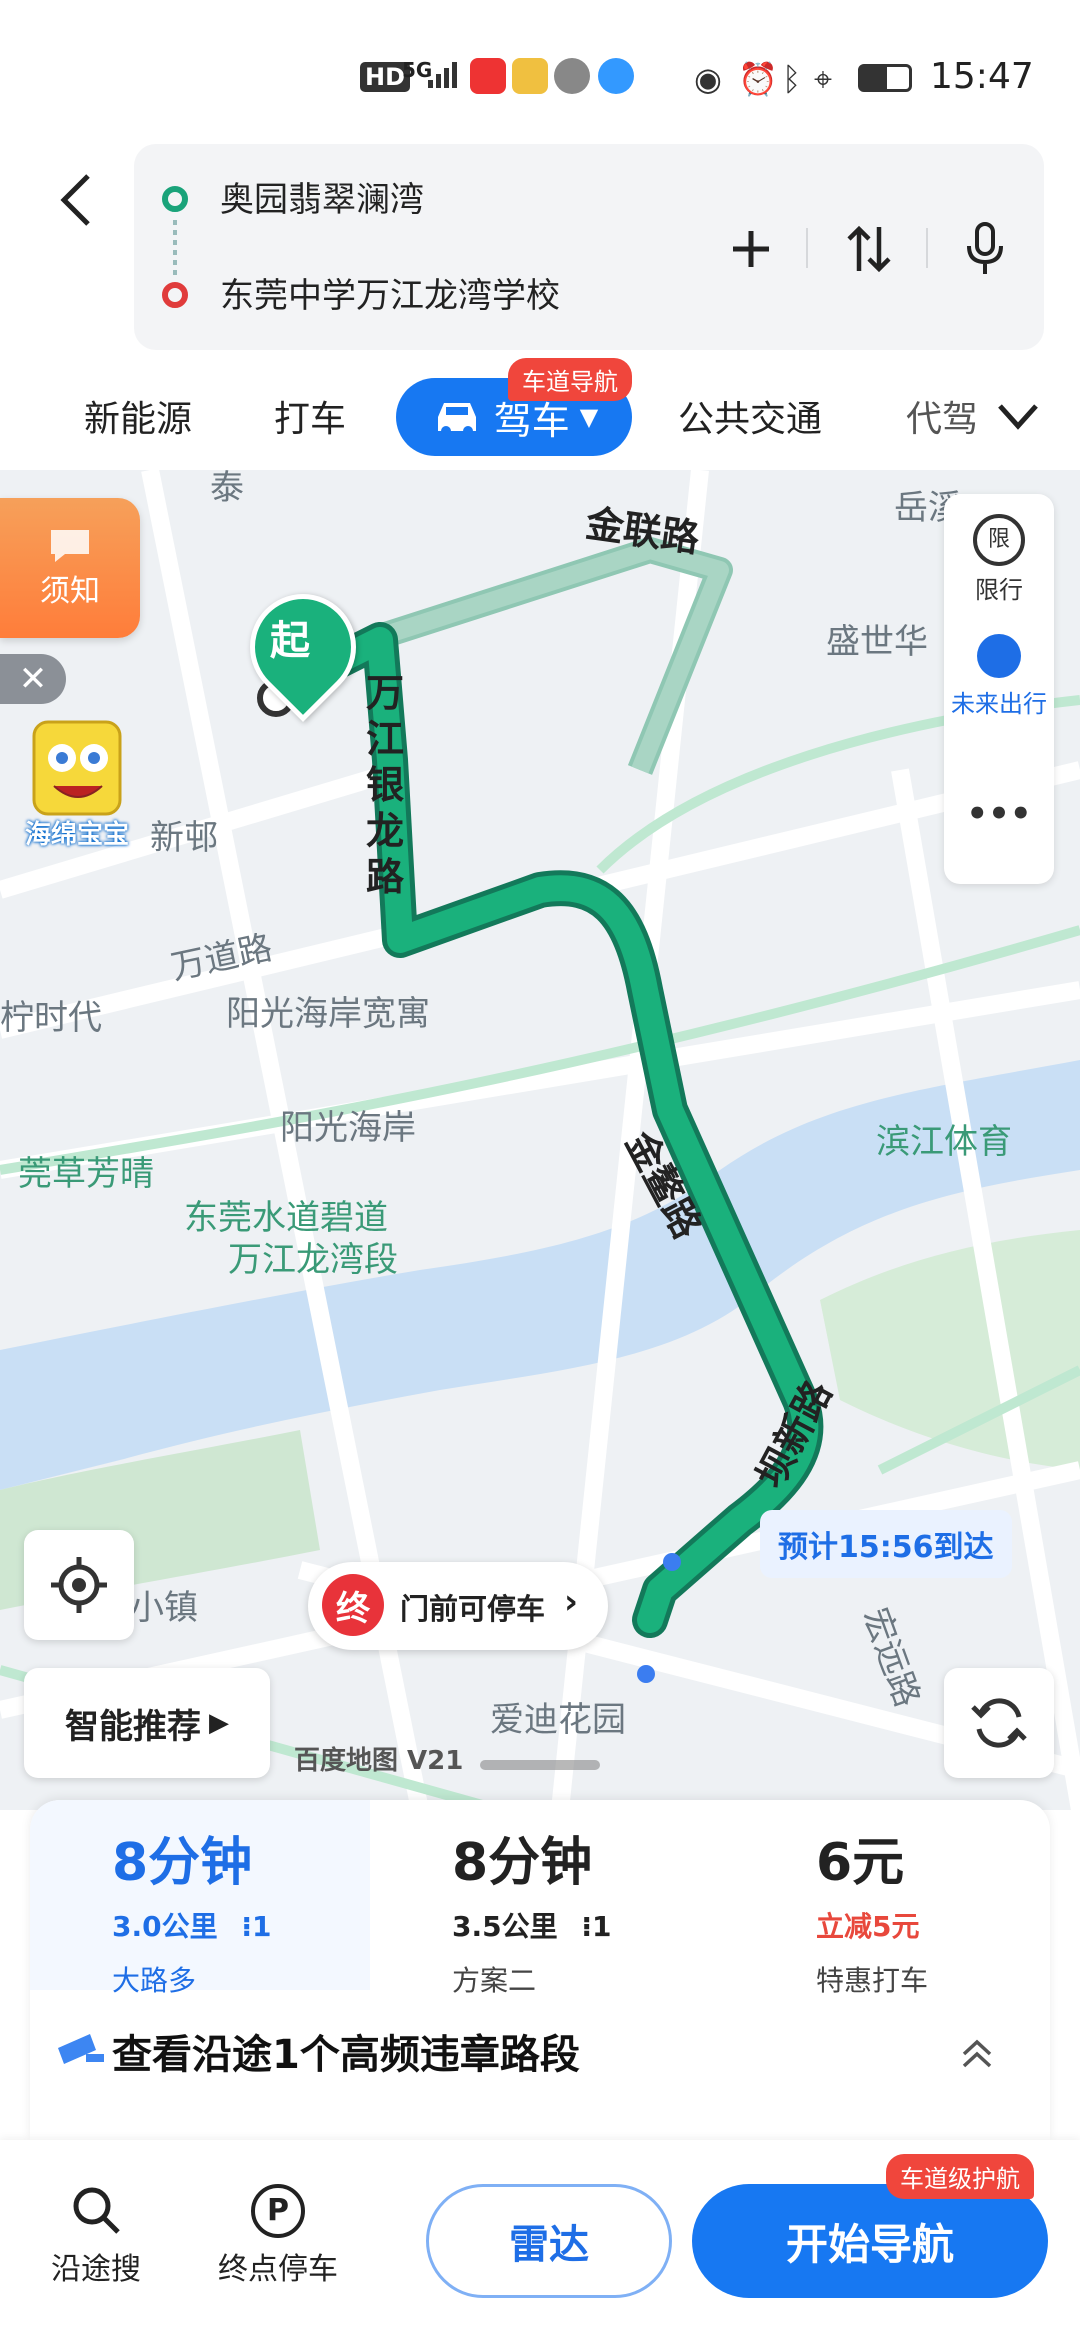  I want to click on parking-icon: P, so click(278, 2211).